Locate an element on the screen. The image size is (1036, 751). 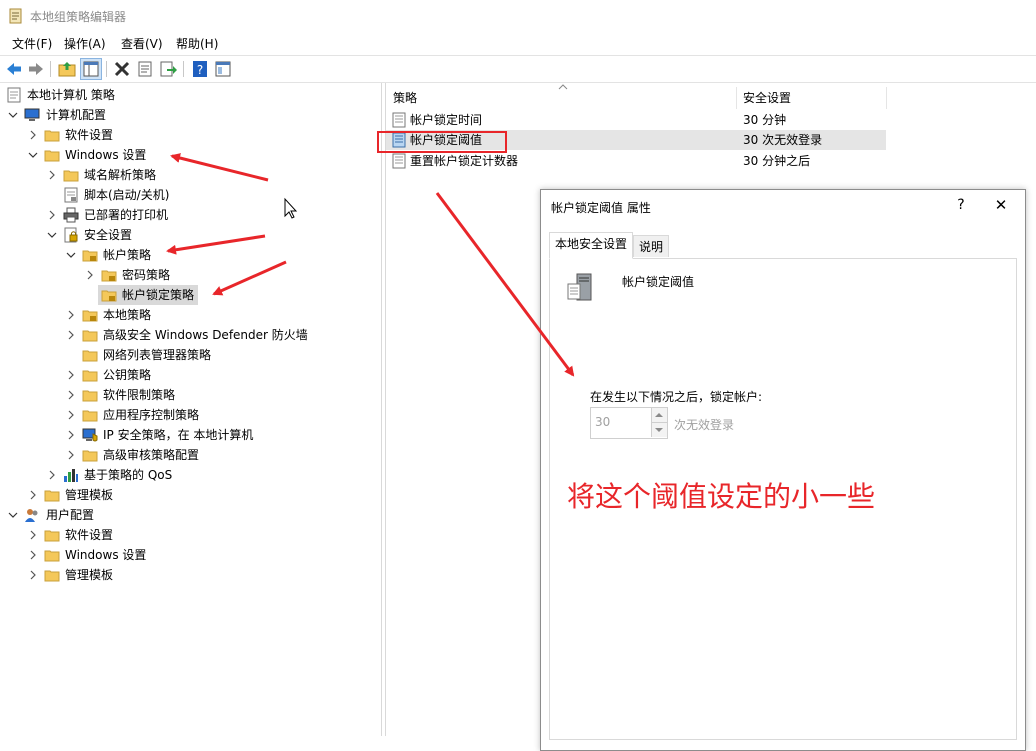
tab-label: 本地安全设置 is located at coordinates (591, 244).